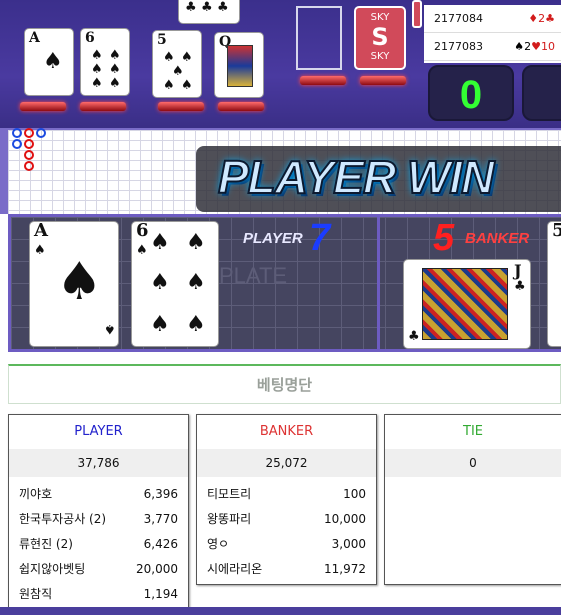 The width and height of the screenshot is (561, 615). I want to click on card-six-spades-small: 6 ♠ ♠ ♠ ♠ ♠ ♠, so click(105, 62).